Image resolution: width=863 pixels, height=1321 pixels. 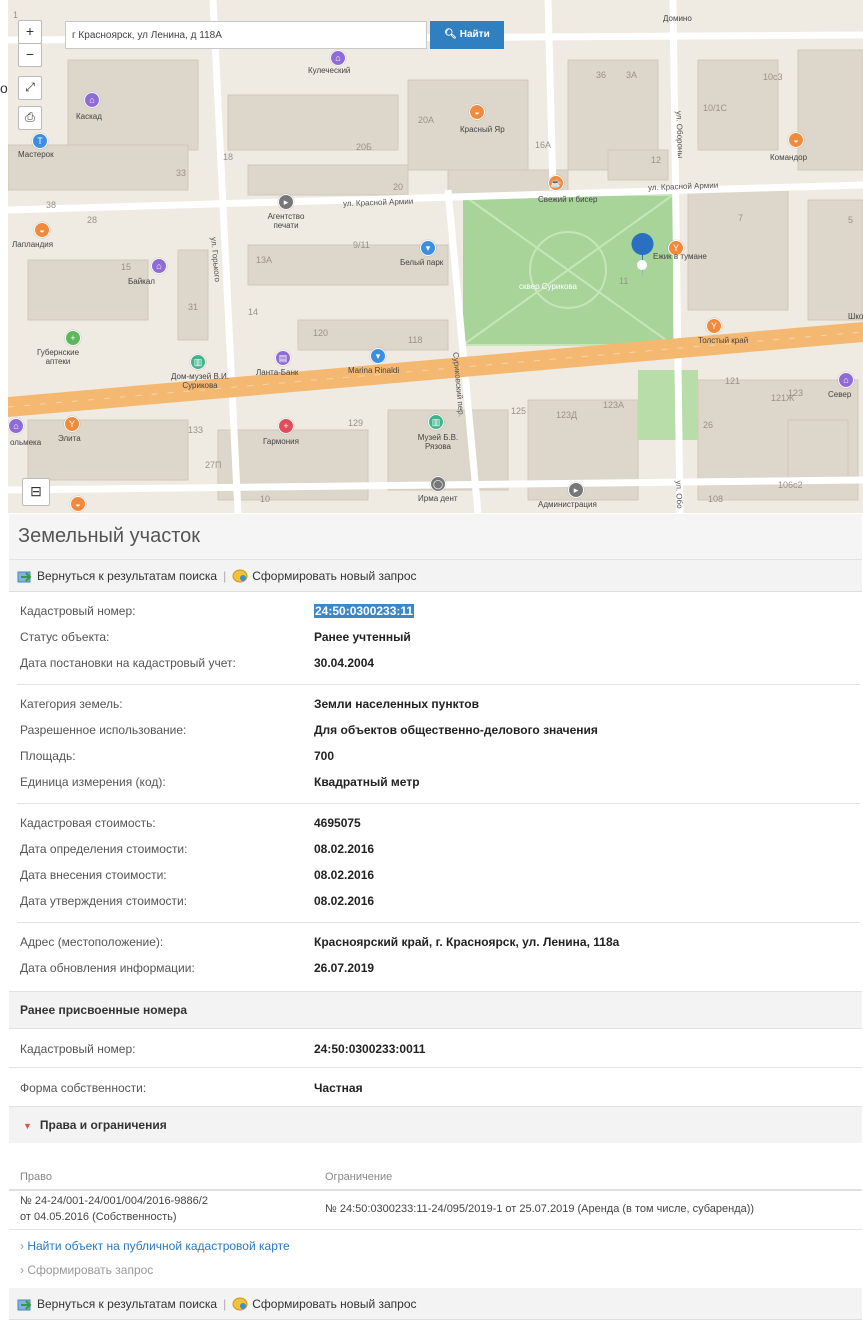 What do you see at coordinates (92, 942) in the screenshot?
I see `field-label: Адрес (местоположение):` at bounding box center [92, 942].